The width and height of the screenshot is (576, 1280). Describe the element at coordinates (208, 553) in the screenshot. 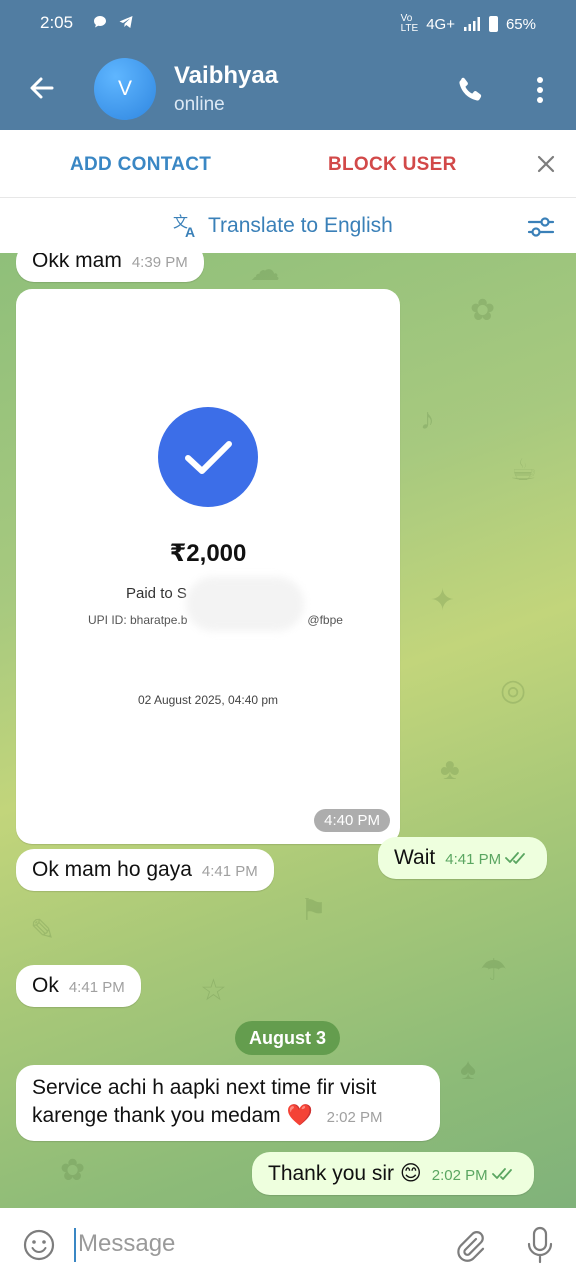

I see `payment-amount: ₹2,000` at that location.